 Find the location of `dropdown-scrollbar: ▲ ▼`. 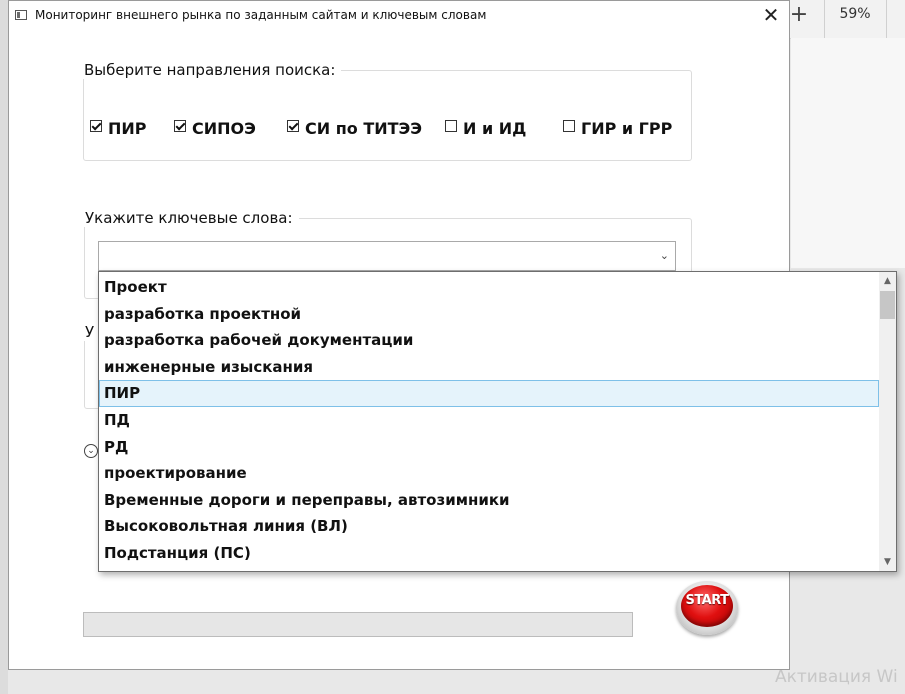

dropdown-scrollbar: ▲ ▼ is located at coordinates (887, 421).